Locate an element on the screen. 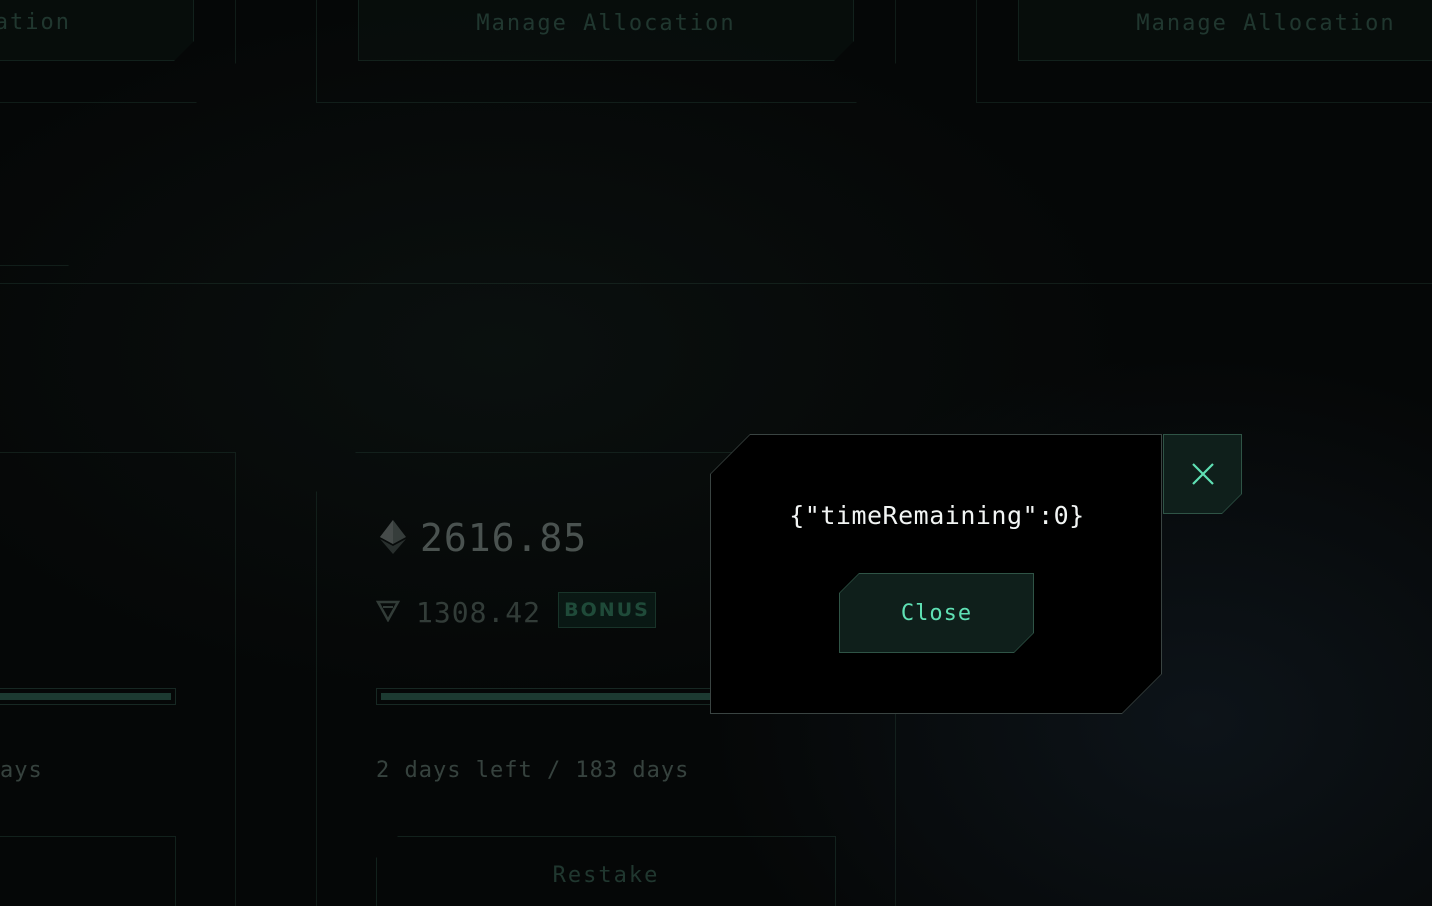 The width and height of the screenshot is (1432, 906). close-button: Close is located at coordinates (936, 613).